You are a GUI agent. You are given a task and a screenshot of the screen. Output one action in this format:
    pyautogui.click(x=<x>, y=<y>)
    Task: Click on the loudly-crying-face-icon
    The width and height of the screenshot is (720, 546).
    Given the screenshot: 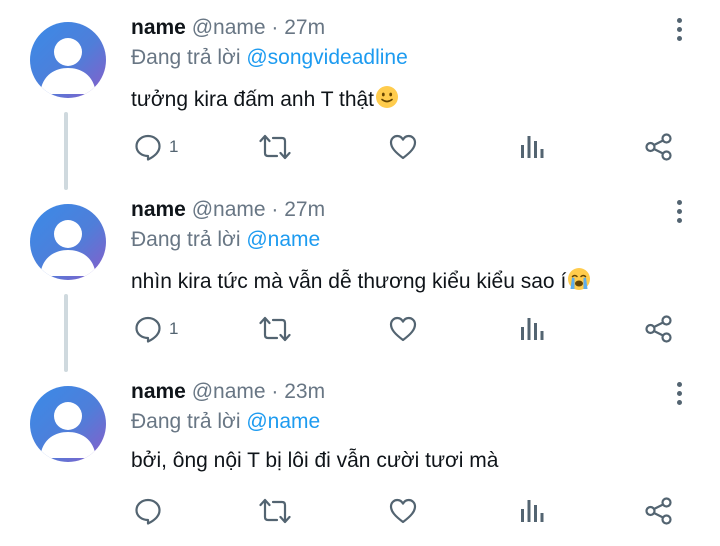 What is the action you would take?
    pyautogui.click(x=579, y=282)
    